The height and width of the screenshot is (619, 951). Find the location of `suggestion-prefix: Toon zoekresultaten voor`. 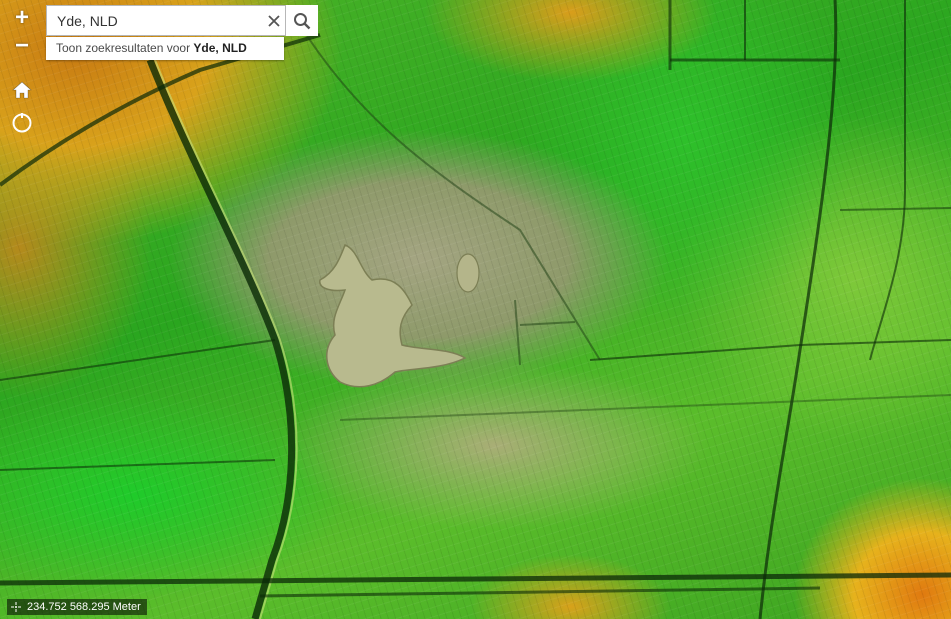

suggestion-prefix: Toon zoekresultaten voor is located at coordinates (125, 48).